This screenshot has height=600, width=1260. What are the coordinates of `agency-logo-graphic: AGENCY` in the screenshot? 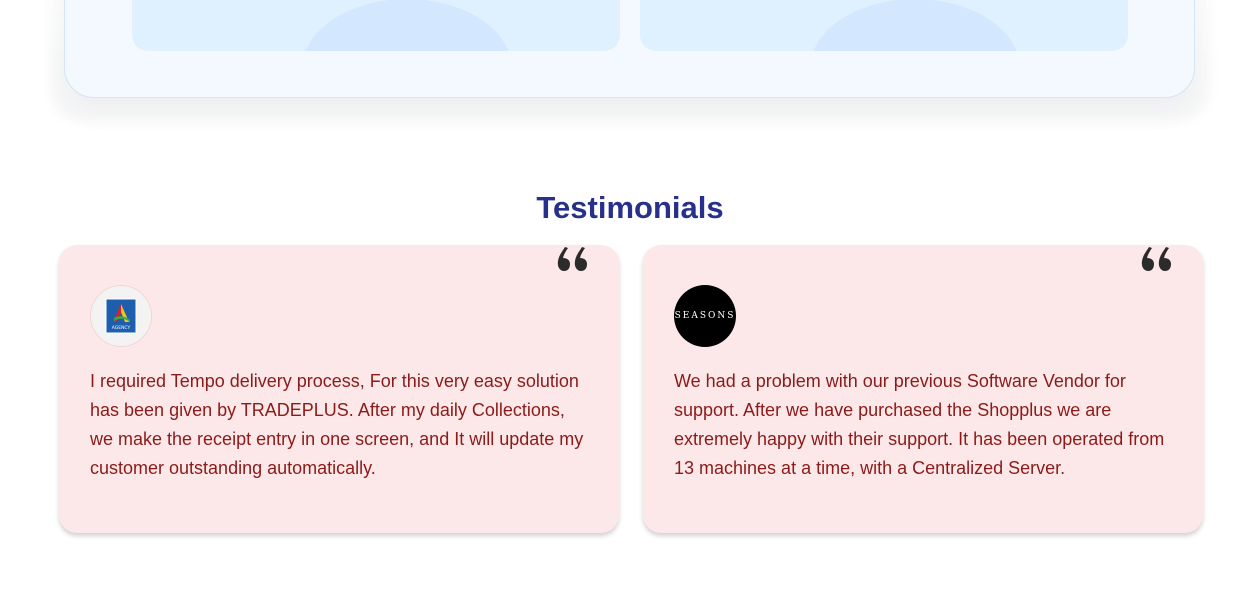 It's located at (121, 316).